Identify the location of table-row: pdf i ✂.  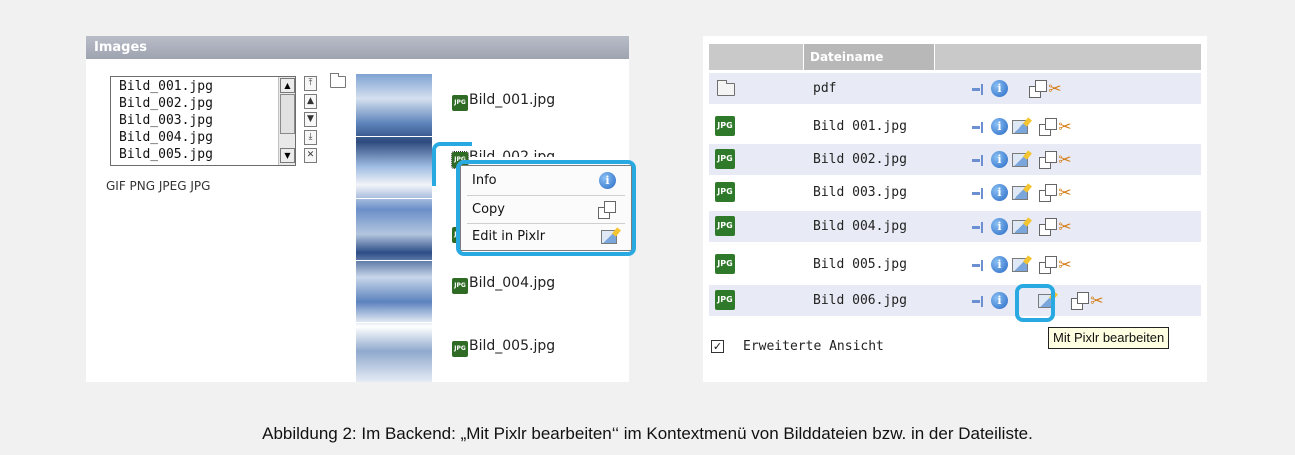
(955, 88).